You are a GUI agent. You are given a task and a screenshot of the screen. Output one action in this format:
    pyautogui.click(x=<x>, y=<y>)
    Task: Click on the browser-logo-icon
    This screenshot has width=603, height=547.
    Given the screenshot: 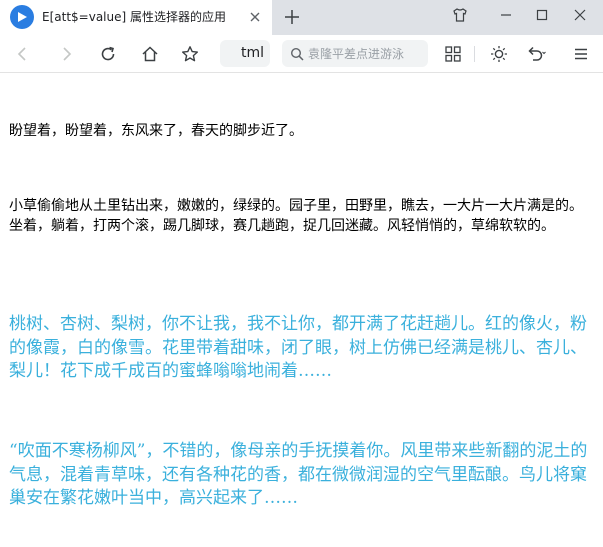 What is the action you would take?
    pyautogui.click(x=22, y=17)
    